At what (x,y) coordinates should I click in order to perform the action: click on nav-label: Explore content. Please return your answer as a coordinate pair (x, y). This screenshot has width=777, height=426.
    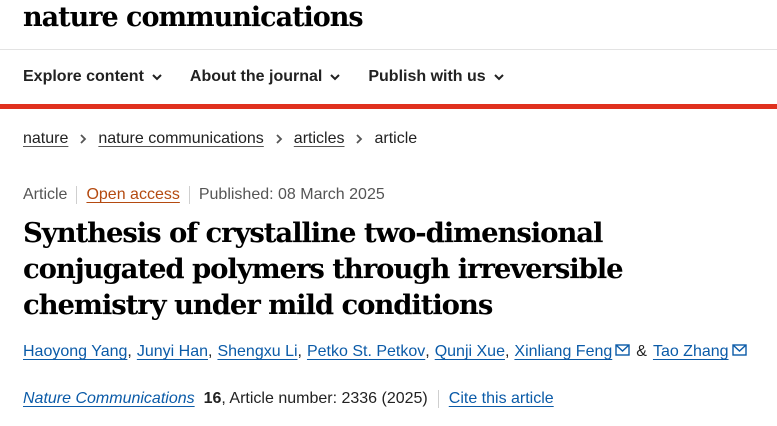
    Looking at the image, I should click on (83, 76).